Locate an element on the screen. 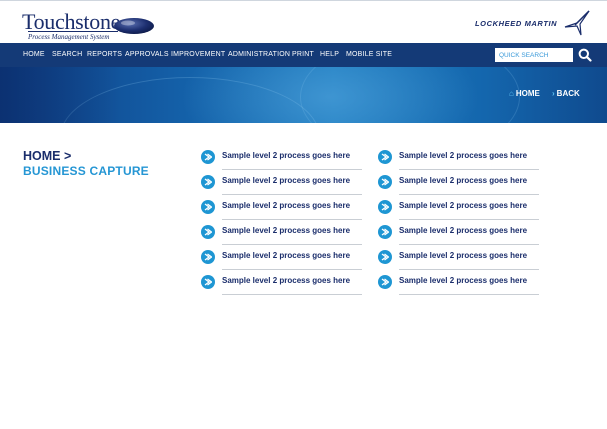 This screenshot has height=429, width=607. breadcrumb-home: HOME > is located at coordinates (47, 156).